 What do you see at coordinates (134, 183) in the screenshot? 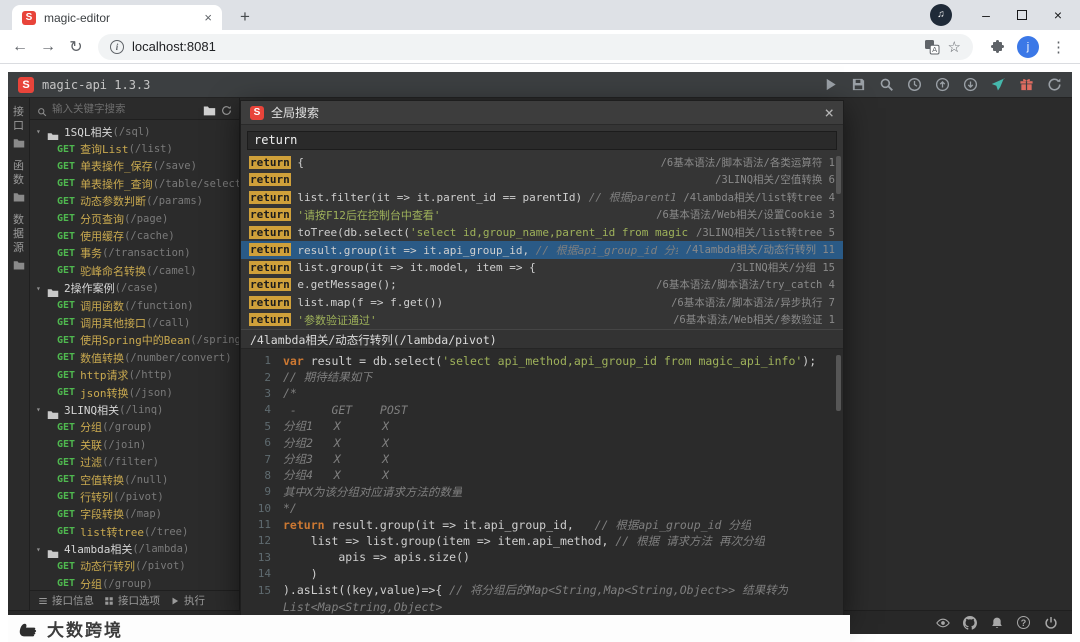
I see `tree-api-row: GET 单表操作_查询 (/table/select` at bounding box center [134, 183].